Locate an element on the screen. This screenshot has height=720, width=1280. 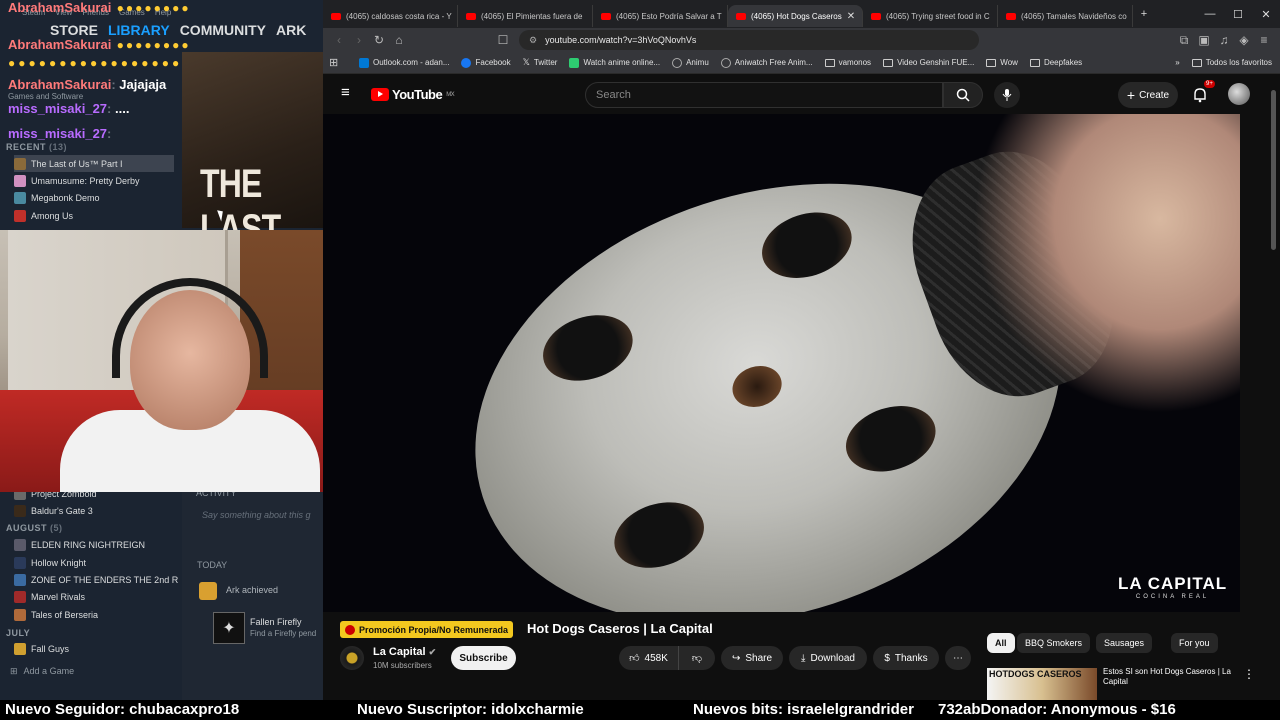
library-game-item: The Last of Us™ Part I is located at coordinates (94, 163).